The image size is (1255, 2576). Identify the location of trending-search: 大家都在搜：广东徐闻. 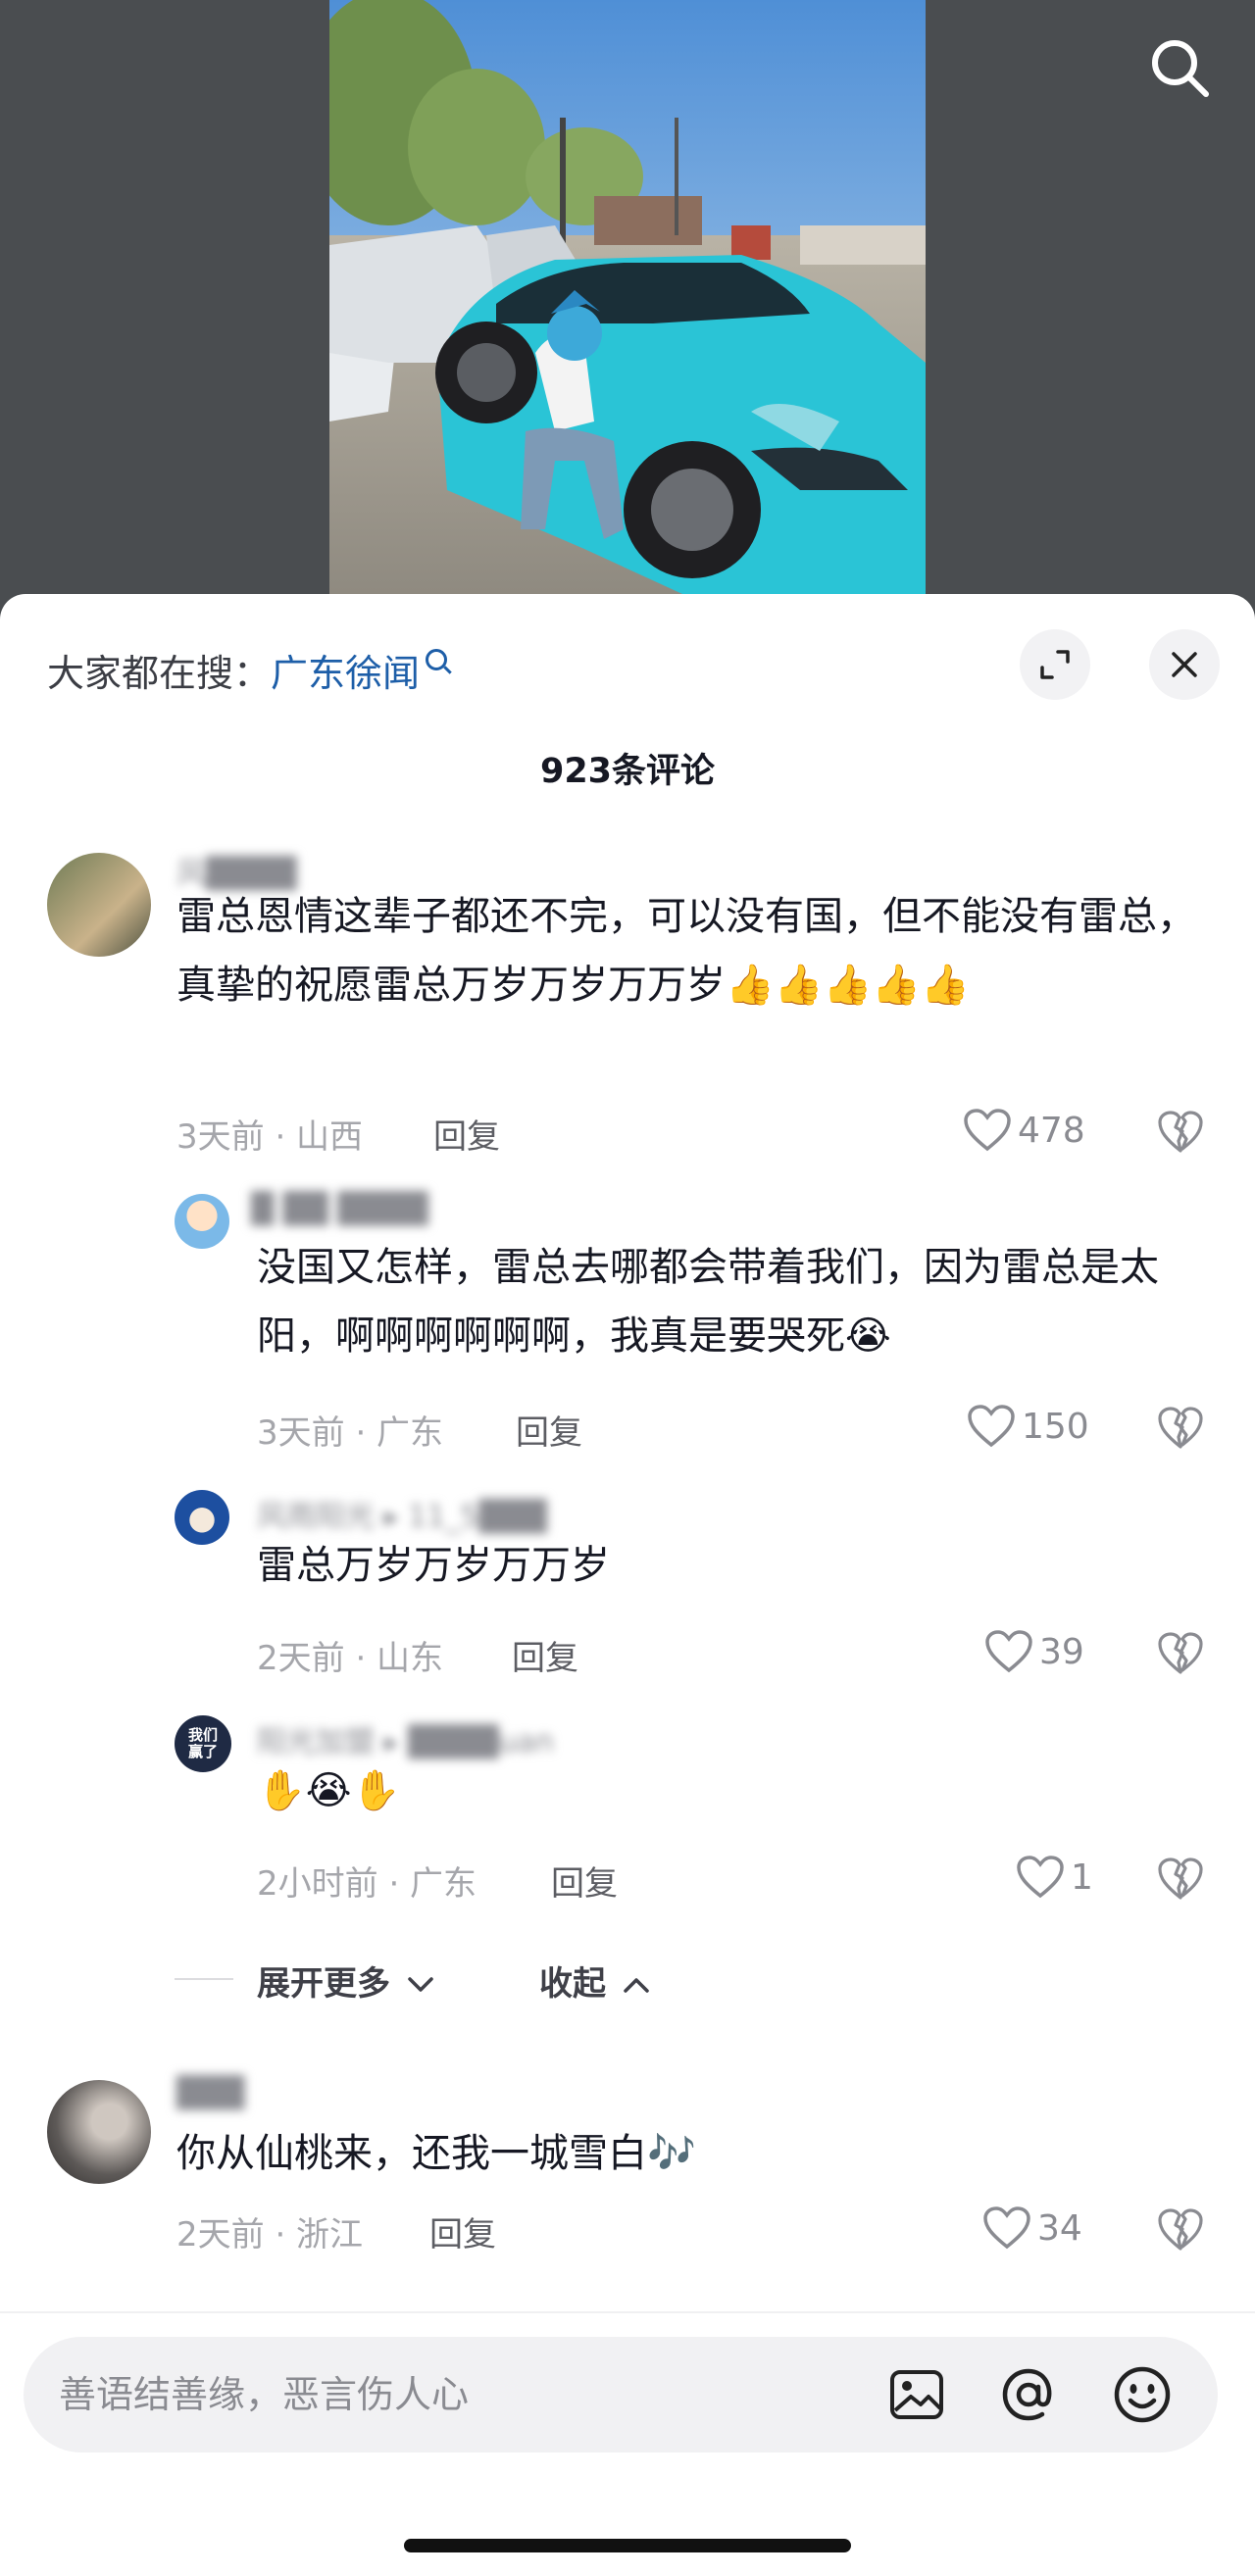
(247, 670).